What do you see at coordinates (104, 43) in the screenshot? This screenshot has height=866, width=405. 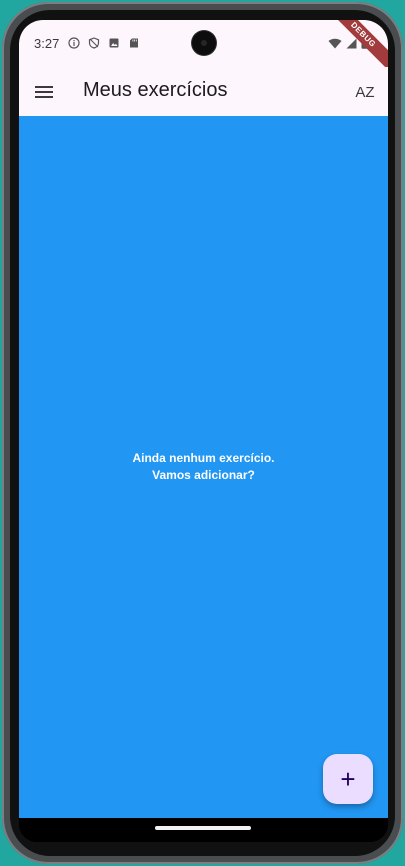 I see `status-notification-icons` at bounding box center [104, 43].